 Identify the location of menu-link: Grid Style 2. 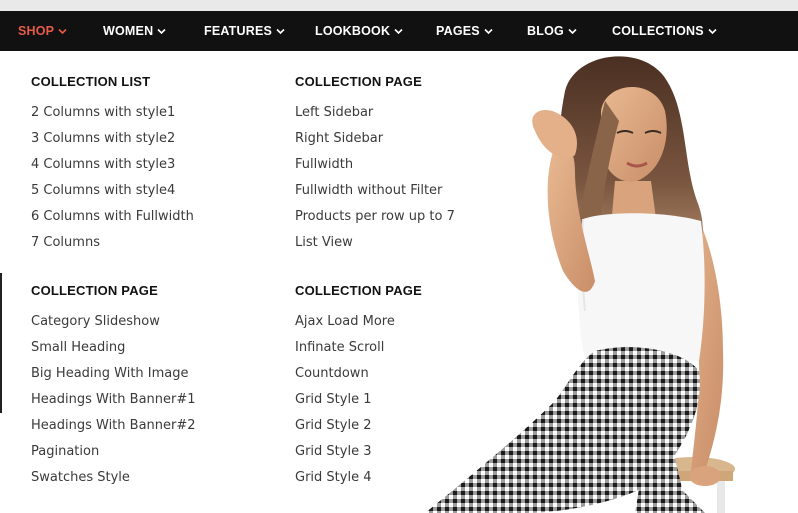
(333, 425).